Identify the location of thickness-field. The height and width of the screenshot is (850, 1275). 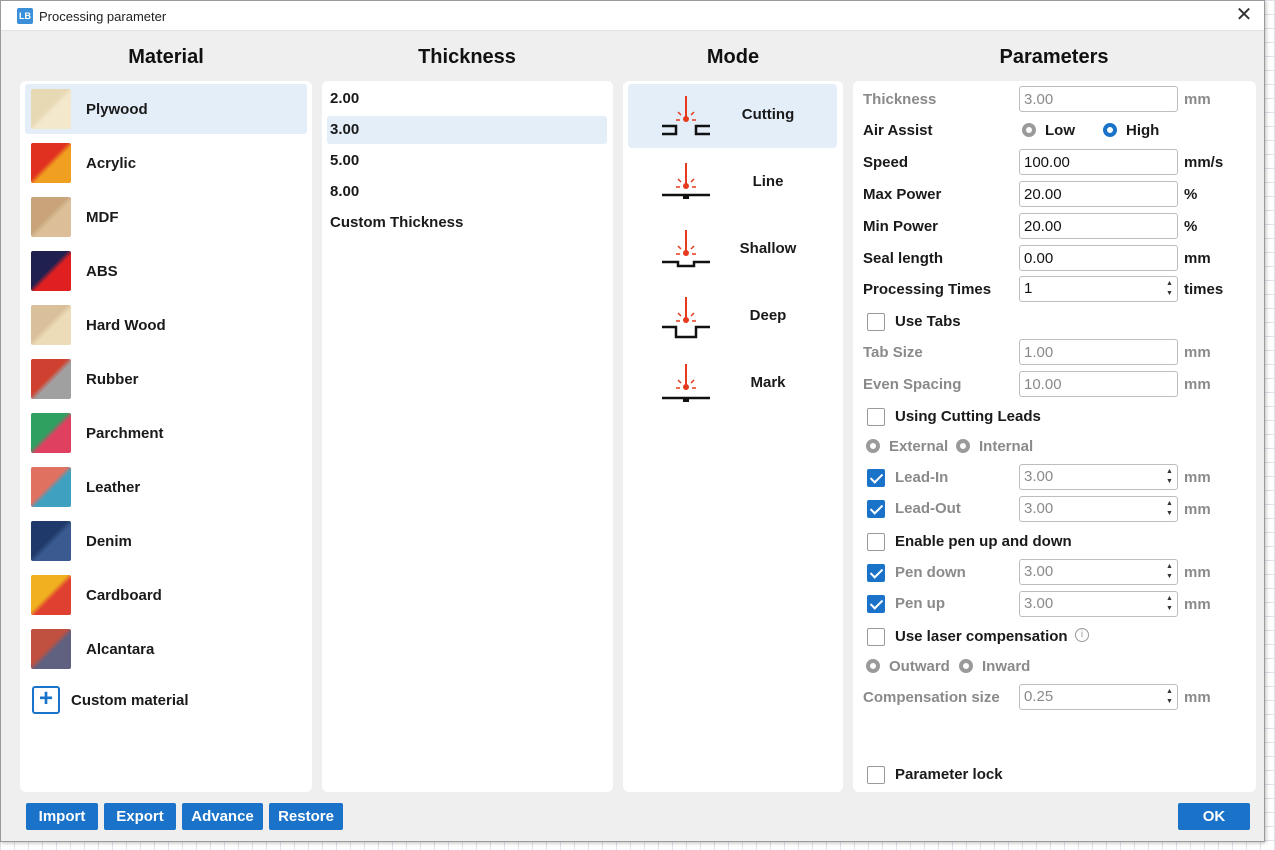
(1098, 99).